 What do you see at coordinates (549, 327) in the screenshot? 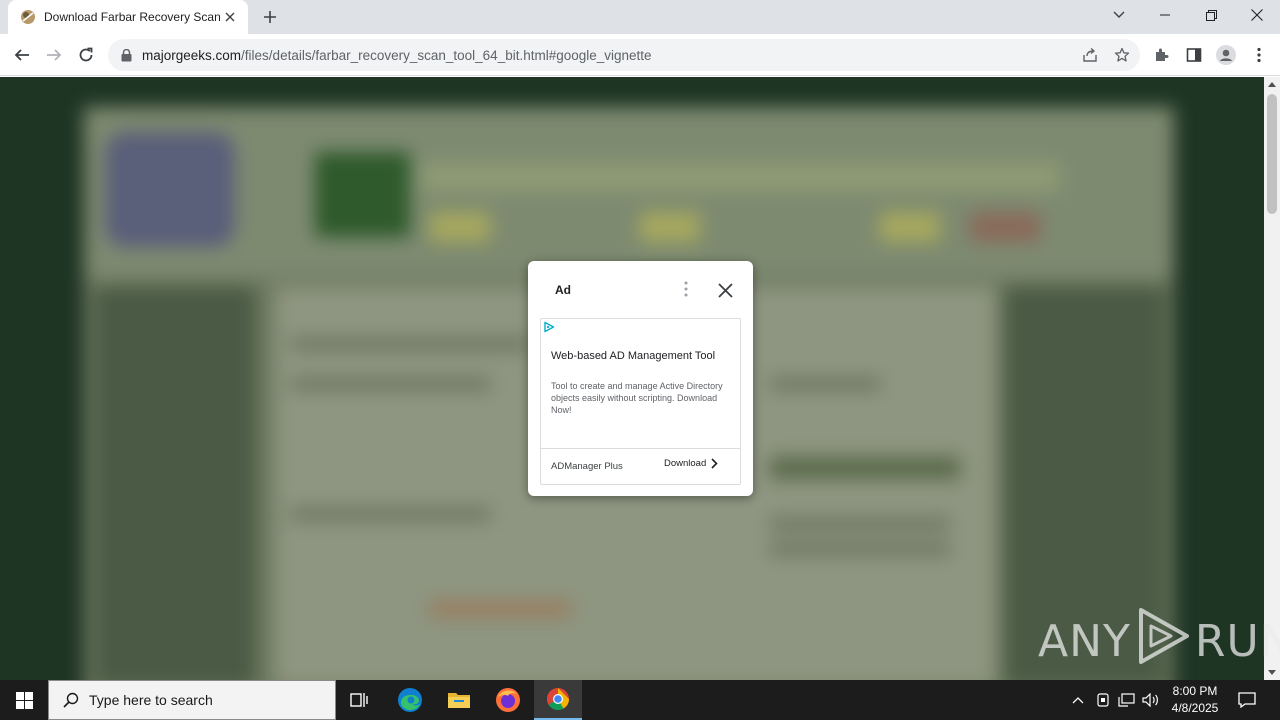
I see `adchoices-icon` at bounding box center [549, 327].